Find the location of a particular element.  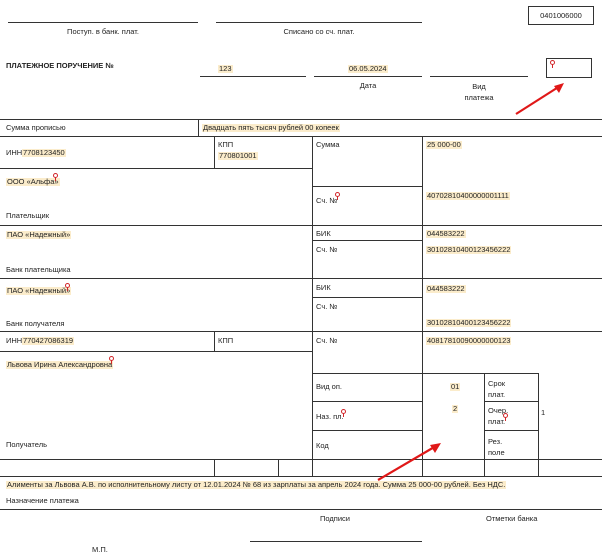

reserve-label: Рез. поле is located at coordinates (496, 447).